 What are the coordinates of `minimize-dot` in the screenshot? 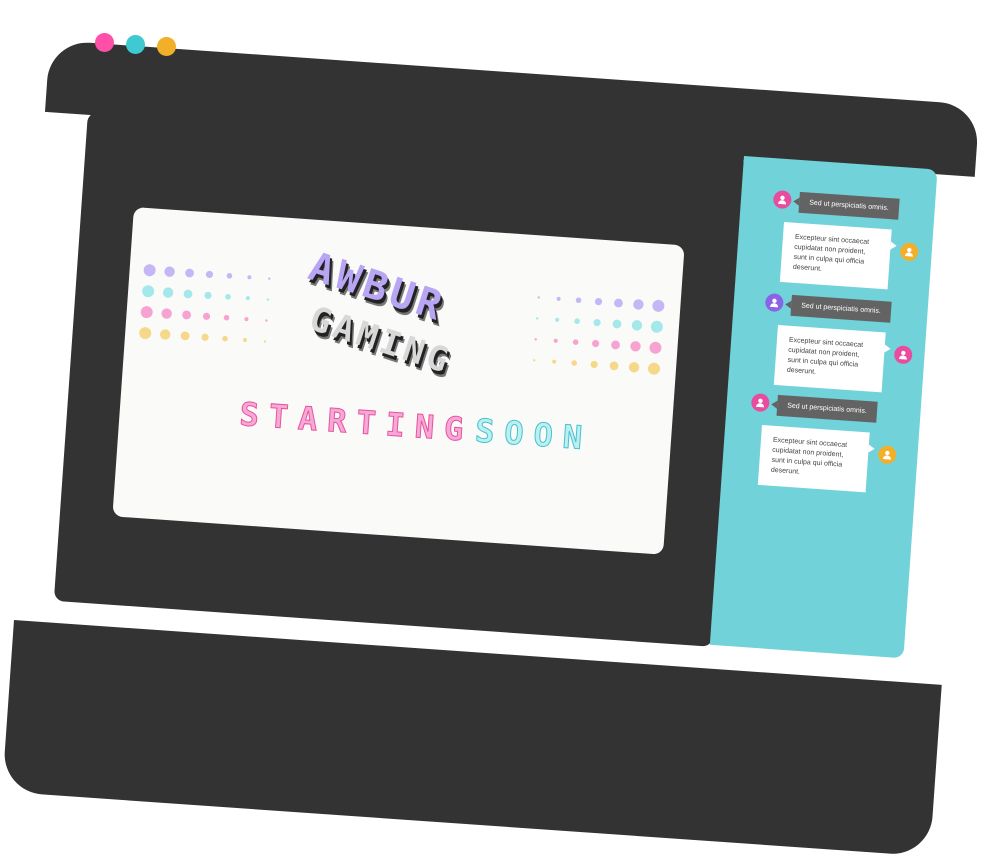 It's located at (135, 44).